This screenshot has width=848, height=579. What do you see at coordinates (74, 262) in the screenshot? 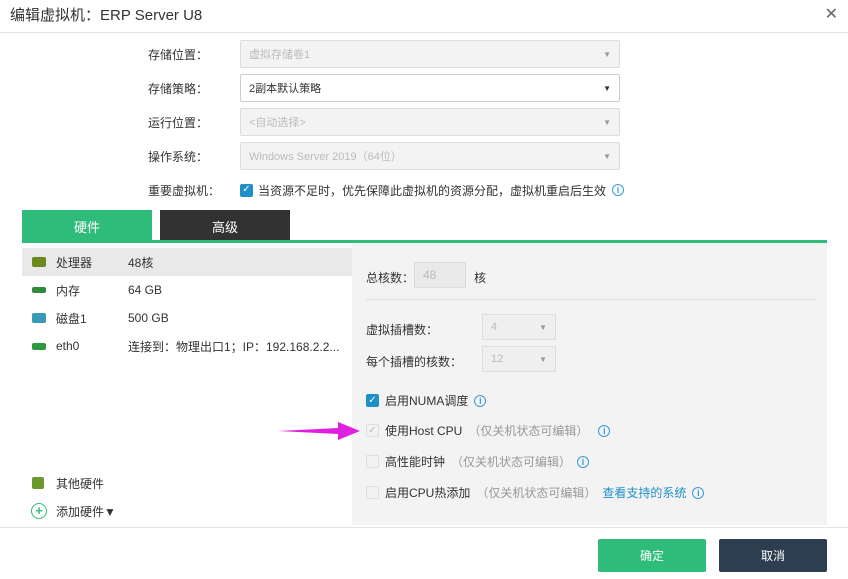
I see `hardware-item-label: 处理器` at bounding box center [74, 262].